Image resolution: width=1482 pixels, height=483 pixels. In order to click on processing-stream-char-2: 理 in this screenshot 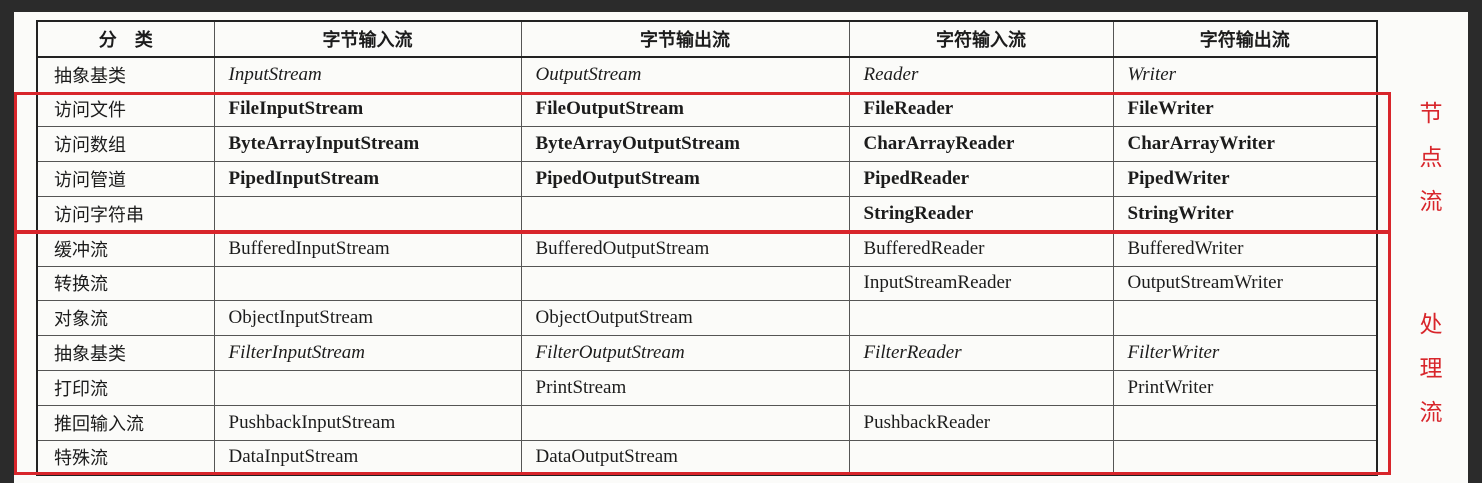, I will do `click(1431, 369)`.